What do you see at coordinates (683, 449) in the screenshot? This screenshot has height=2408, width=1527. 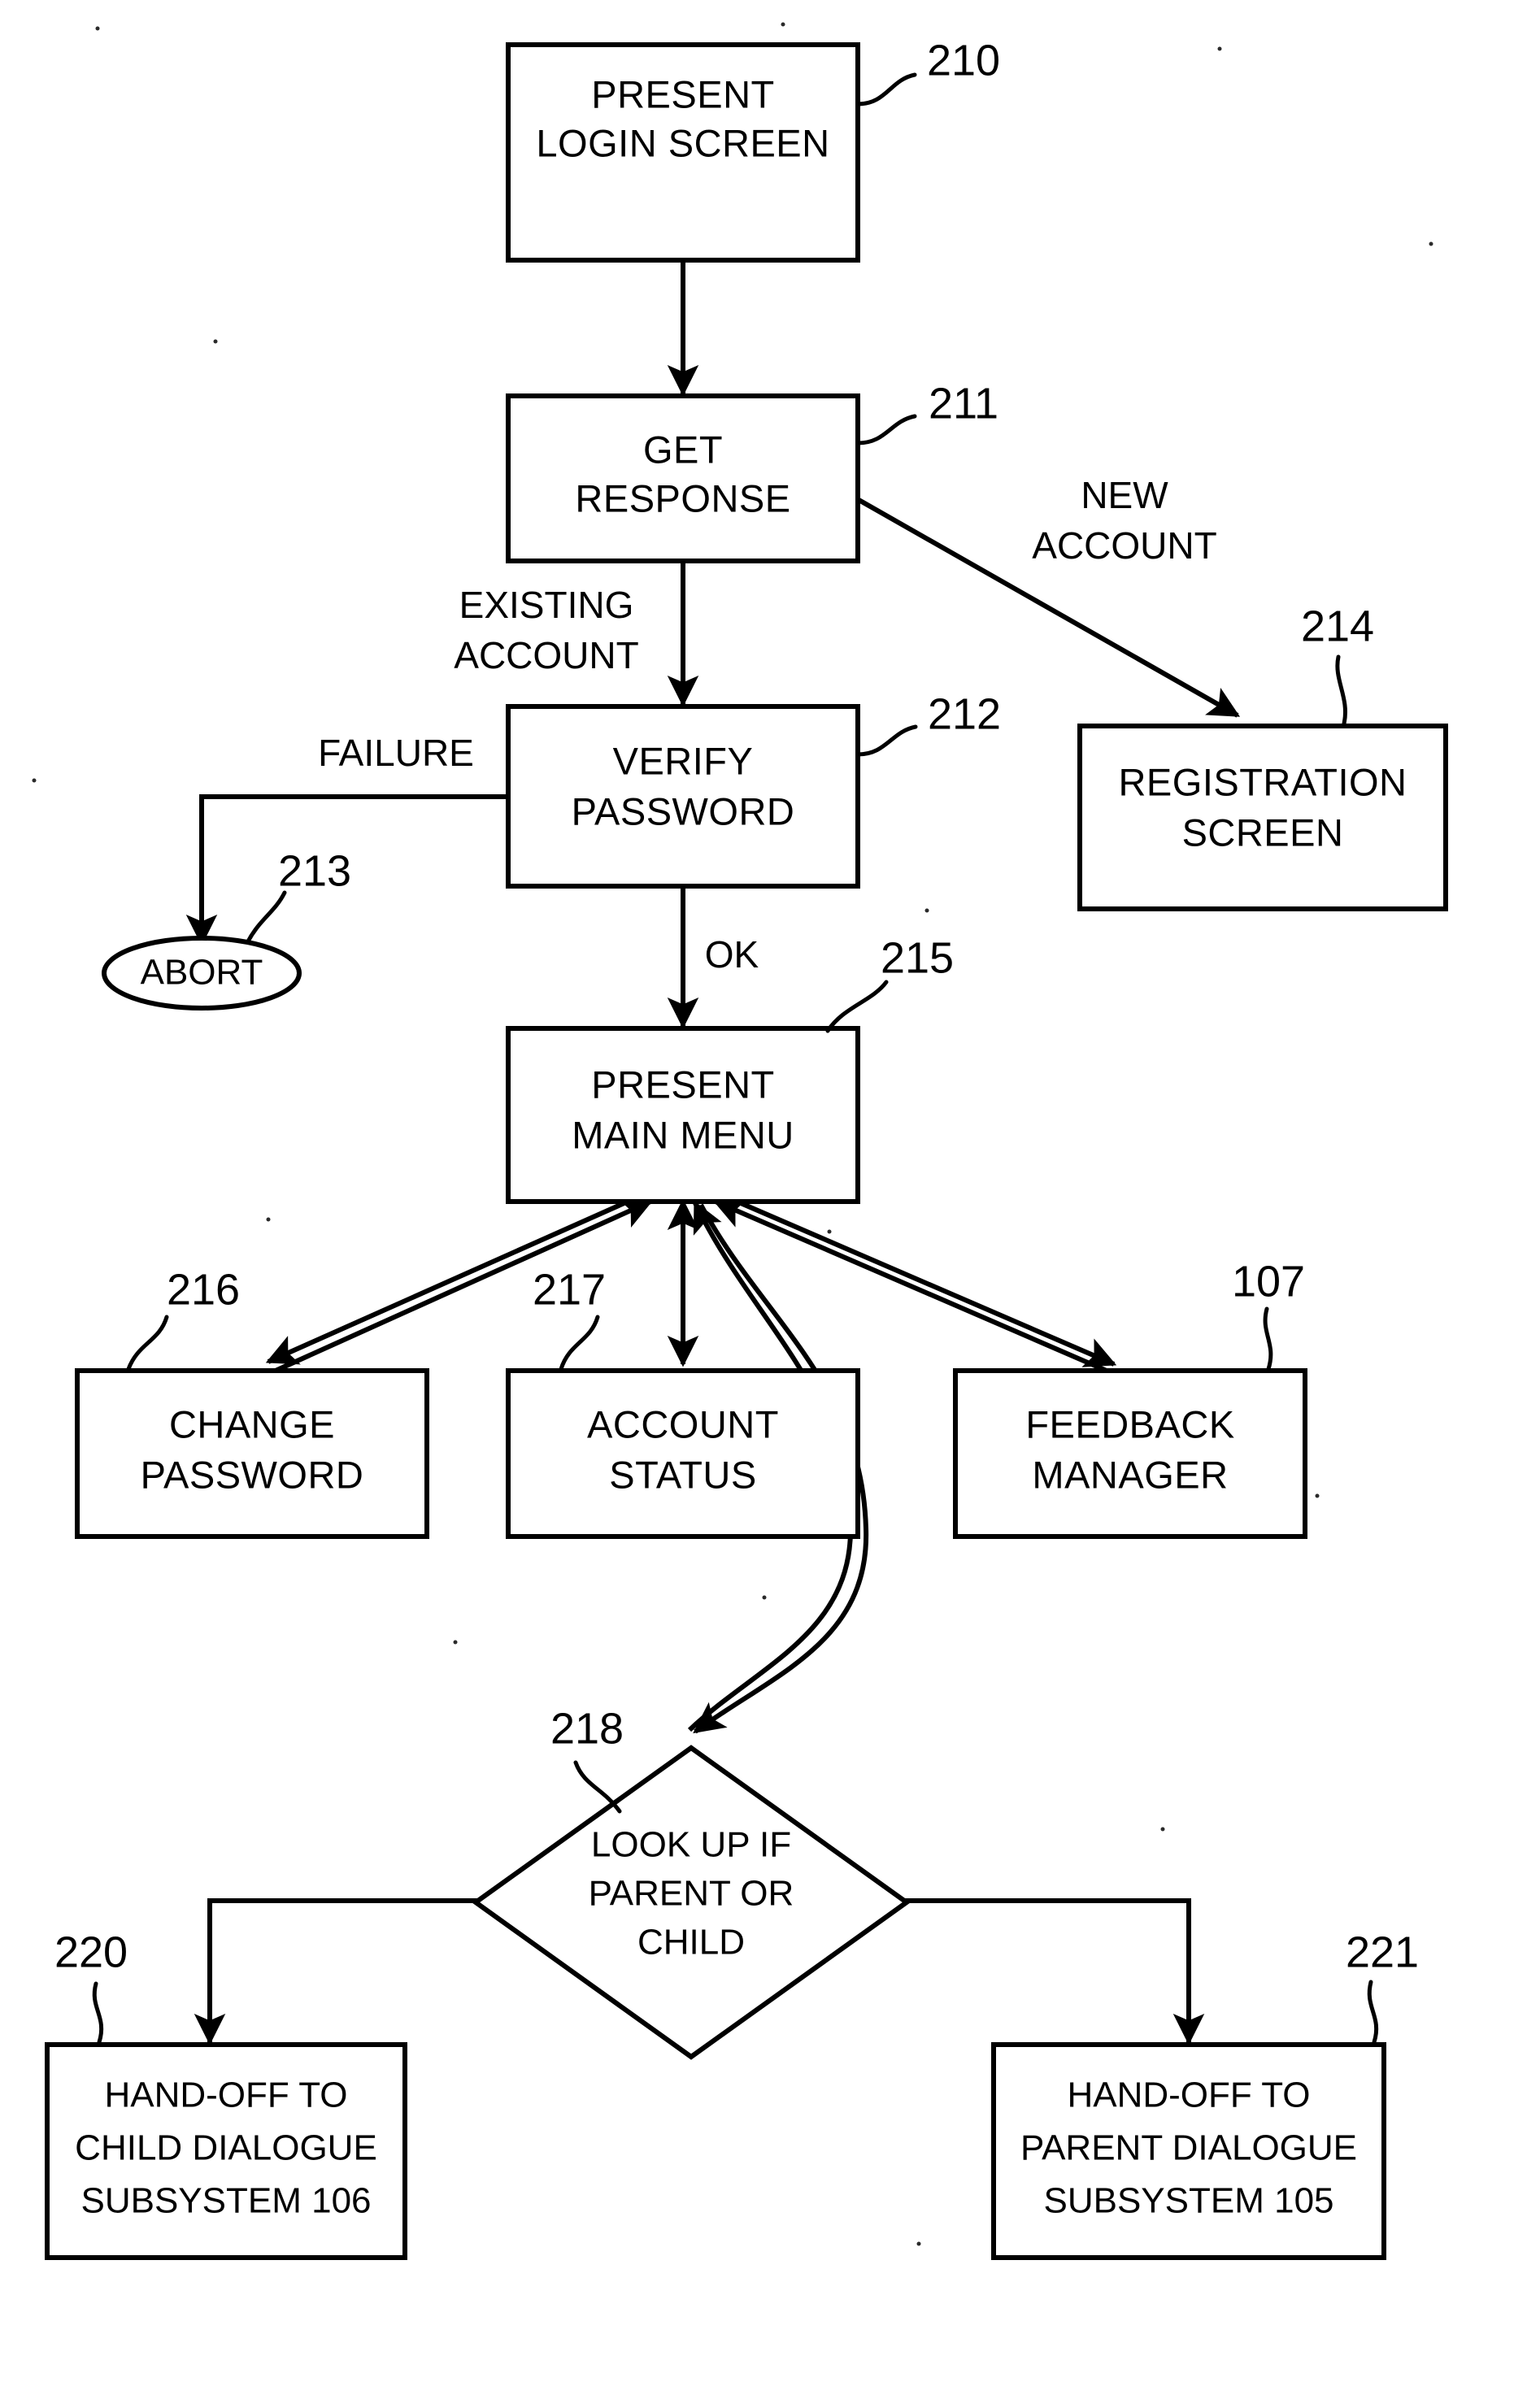 I see `node-get-response-line1: GET` at bounding box center [683, 449].